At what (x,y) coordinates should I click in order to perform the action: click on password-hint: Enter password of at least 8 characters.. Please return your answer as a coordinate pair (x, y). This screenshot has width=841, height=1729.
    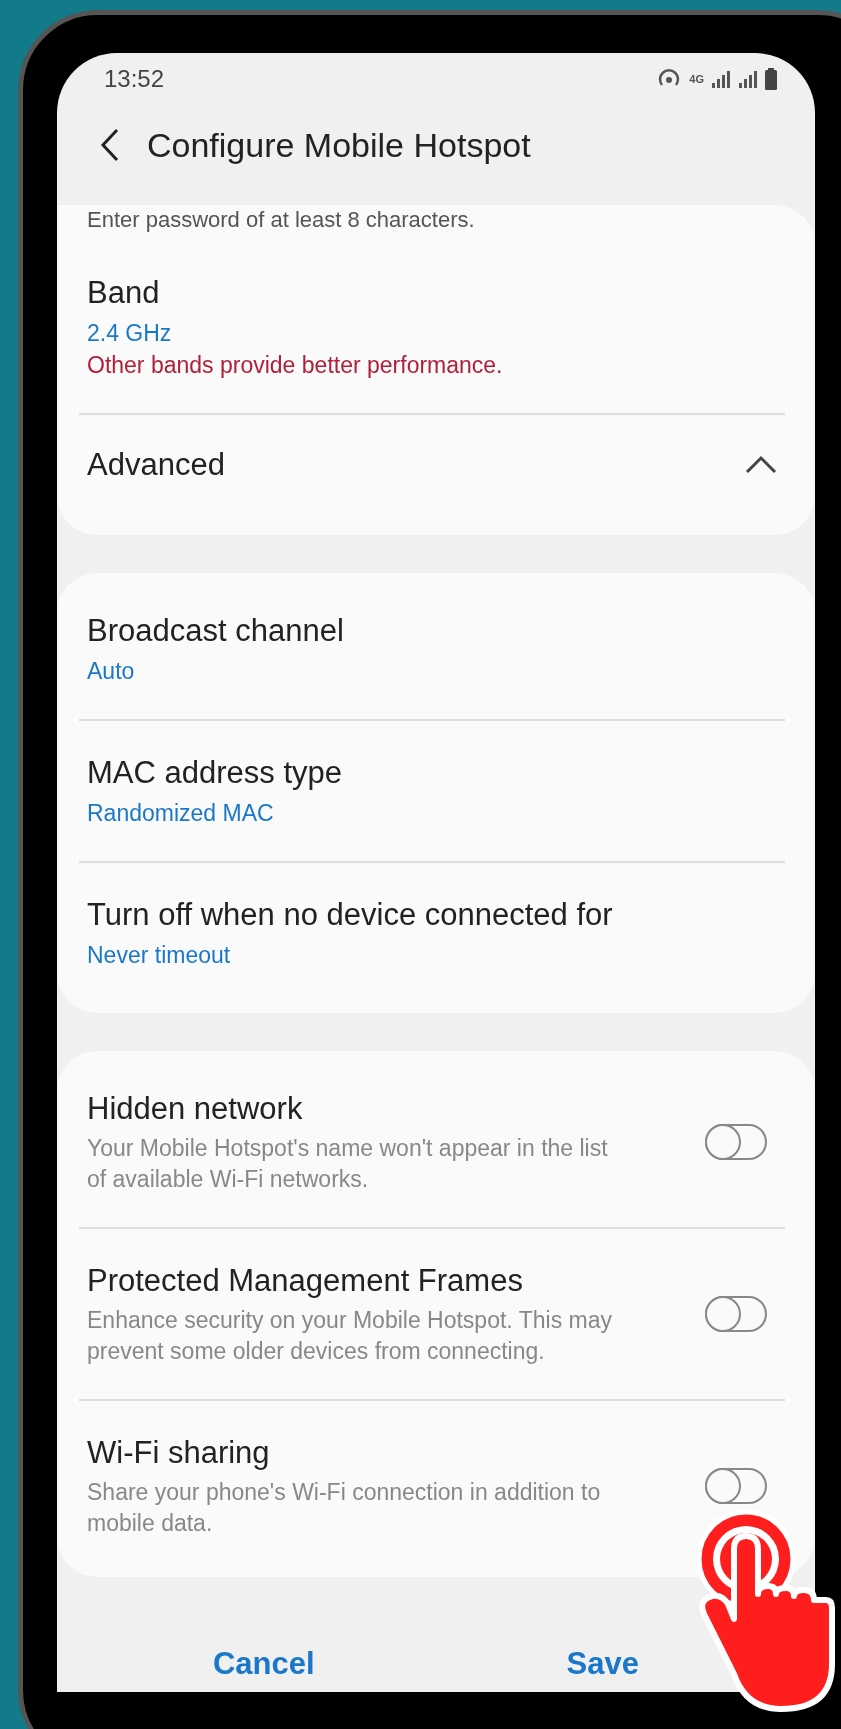
    Looking at the image, I should click on (281, 220).